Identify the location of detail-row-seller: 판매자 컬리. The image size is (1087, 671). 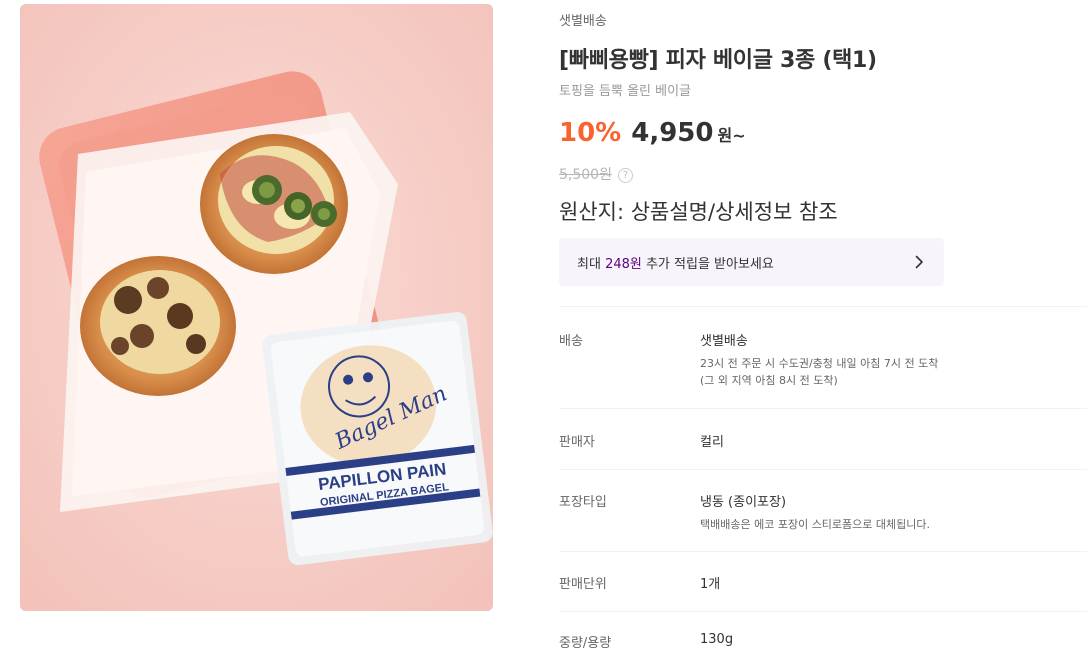
(823, 438).